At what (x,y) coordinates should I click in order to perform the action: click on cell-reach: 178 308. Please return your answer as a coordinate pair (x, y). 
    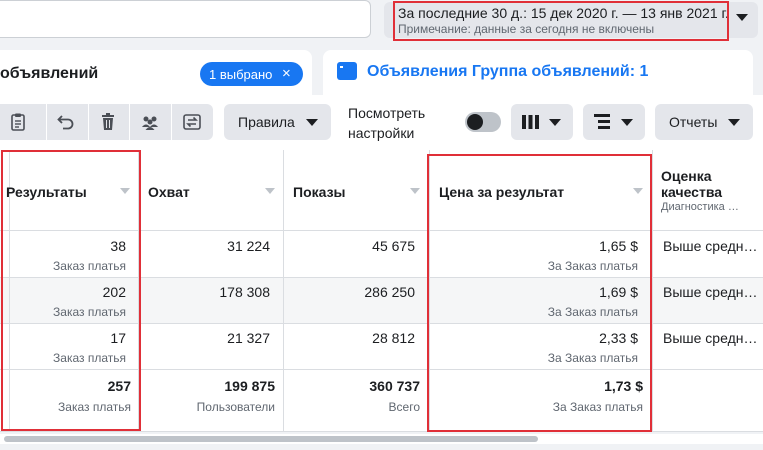
    Looking at the image, I should click on (244, 292).